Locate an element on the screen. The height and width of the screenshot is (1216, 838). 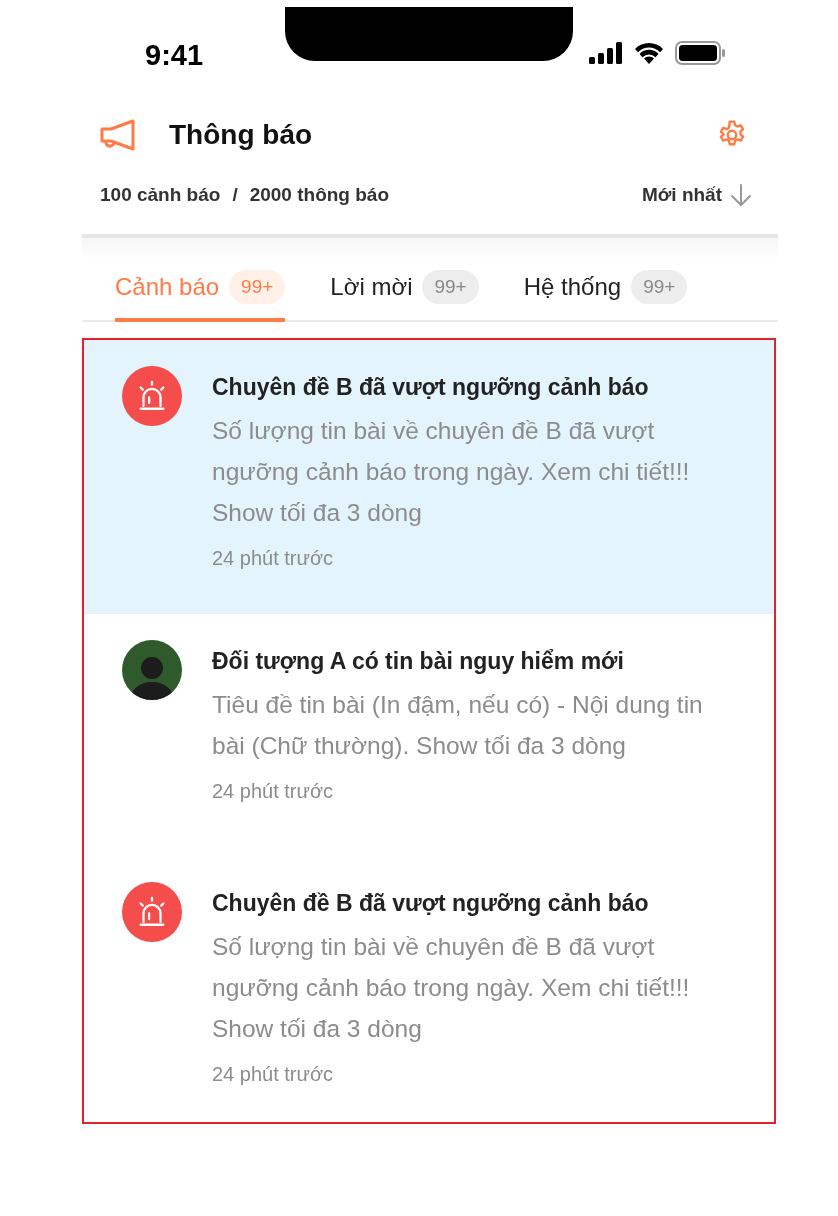
alert-count: 100 cảnh báo is located at coordinates (160, 195).